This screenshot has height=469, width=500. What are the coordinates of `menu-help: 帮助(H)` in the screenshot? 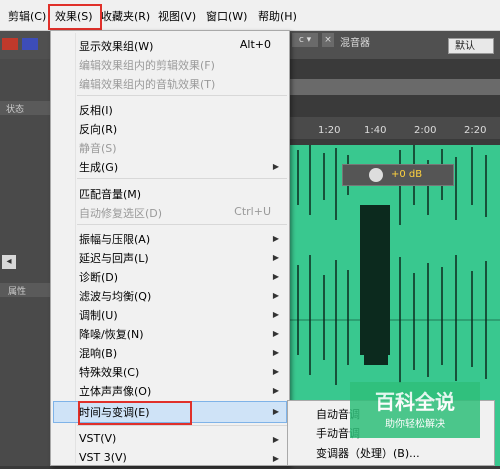 It's located at (277, 16).